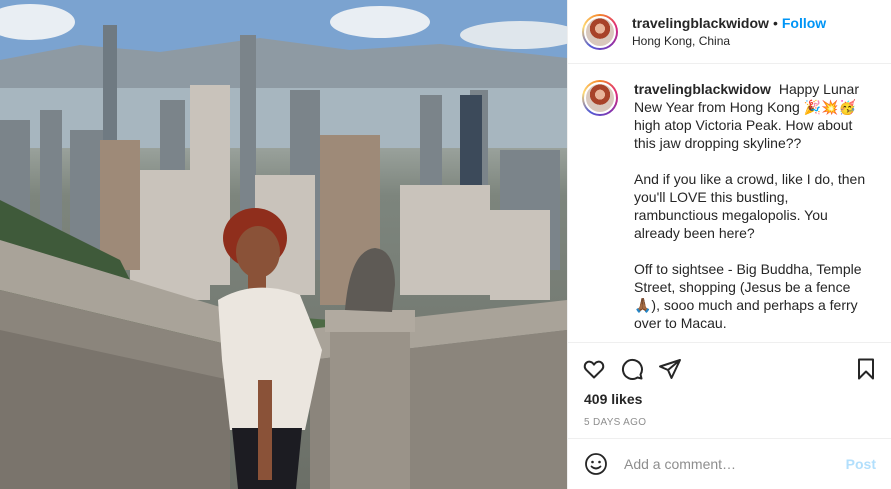 This screenshot has height=489, width=891. I want to click on avatar-image, so click(600, 31).